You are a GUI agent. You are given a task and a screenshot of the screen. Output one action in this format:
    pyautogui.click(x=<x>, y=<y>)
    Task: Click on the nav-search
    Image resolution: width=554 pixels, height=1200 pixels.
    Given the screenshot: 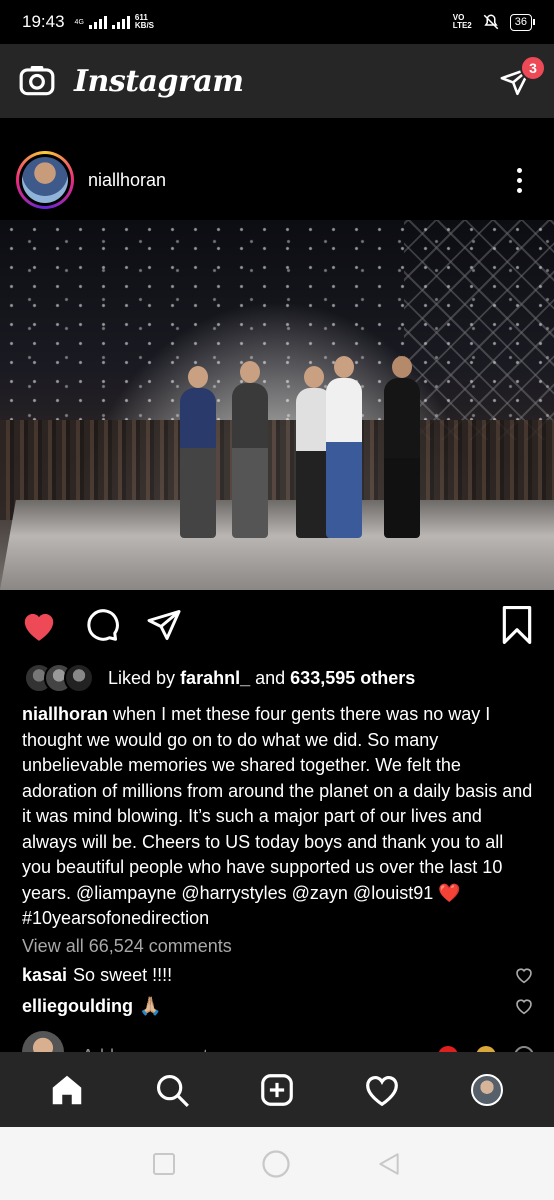 What is the action you would take?
    pyautogui.click(x=172, y=1090)
    